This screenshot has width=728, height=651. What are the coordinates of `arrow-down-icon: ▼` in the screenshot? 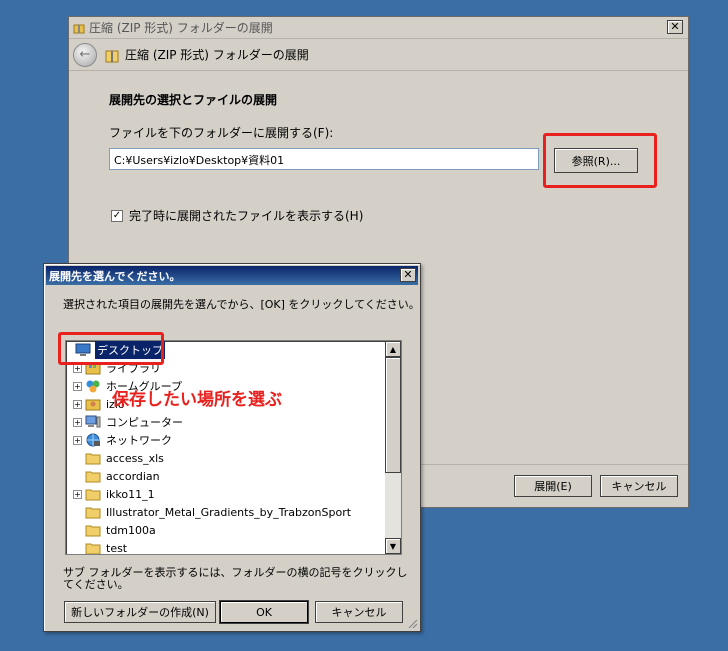 It's located at (393, 546).